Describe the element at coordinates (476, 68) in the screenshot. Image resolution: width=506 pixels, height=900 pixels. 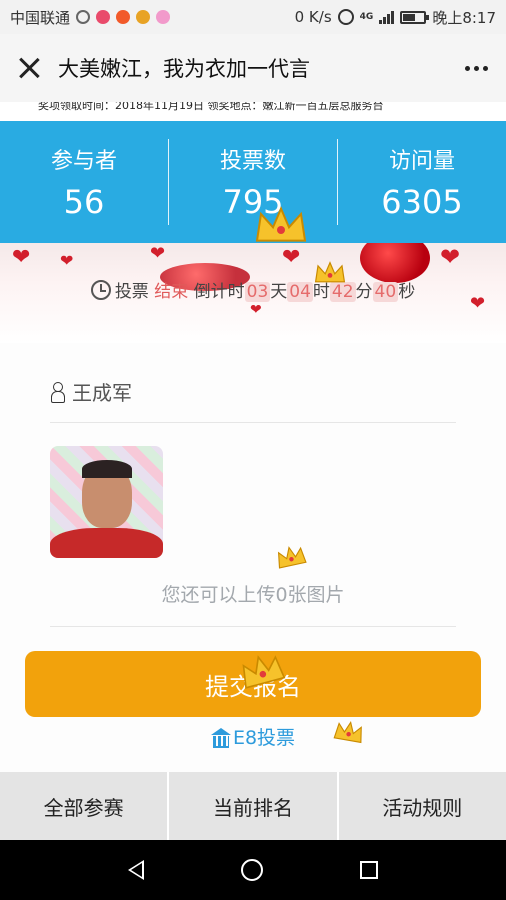
I see `more-menu-icon` at that location.